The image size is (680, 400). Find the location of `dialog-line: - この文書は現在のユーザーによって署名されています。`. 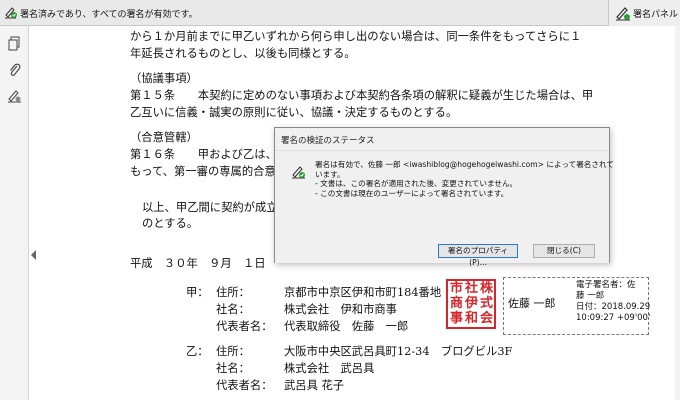

dialog-line: - この文書は現在のユーザーによって署名されています。 is located at coordinates (412, 193).